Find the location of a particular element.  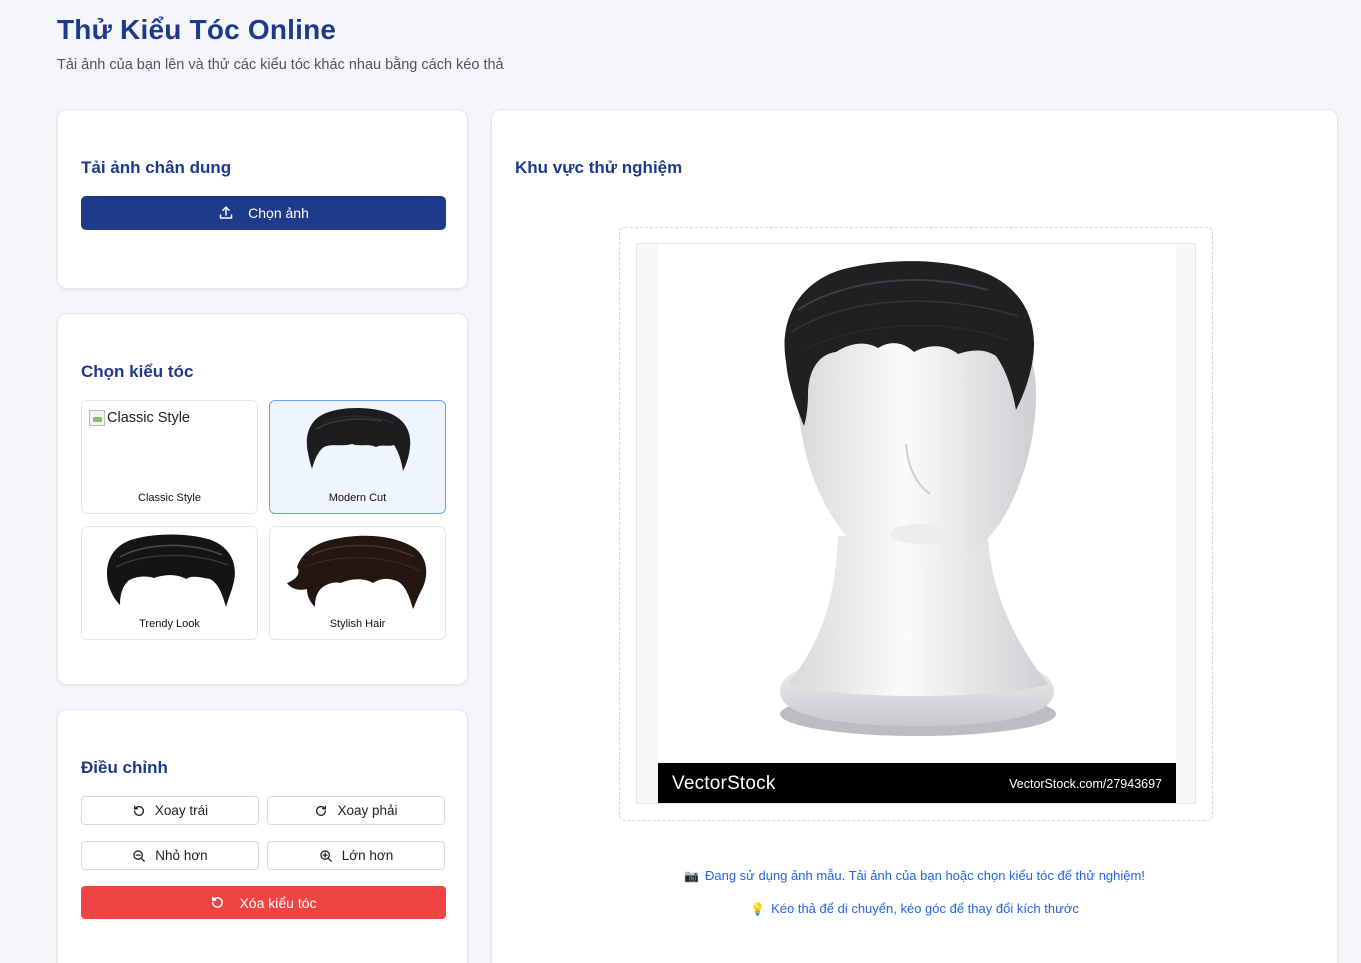

watermark-url: VectorStock.com/27943697 is located at coordinates (1085, 783).